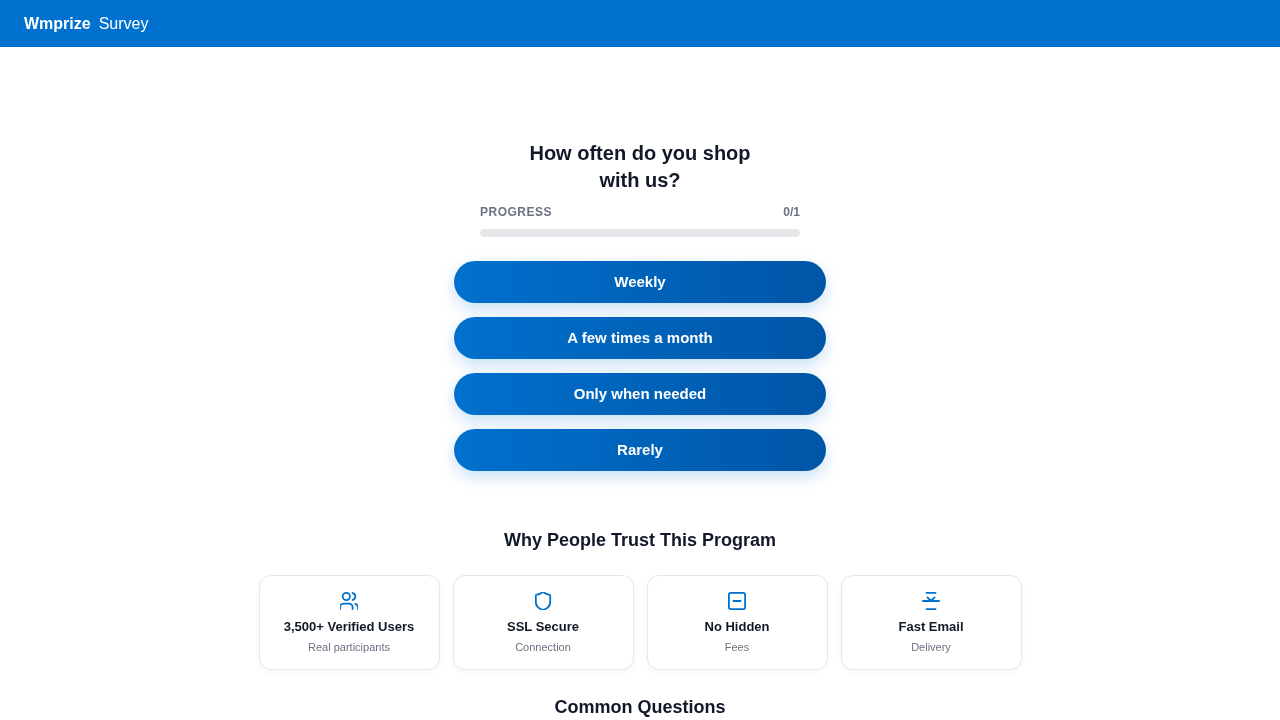 The width and height of the screenshot is (1280, 720). I want to click on card-title: SSL Secure, so click(543, 627).